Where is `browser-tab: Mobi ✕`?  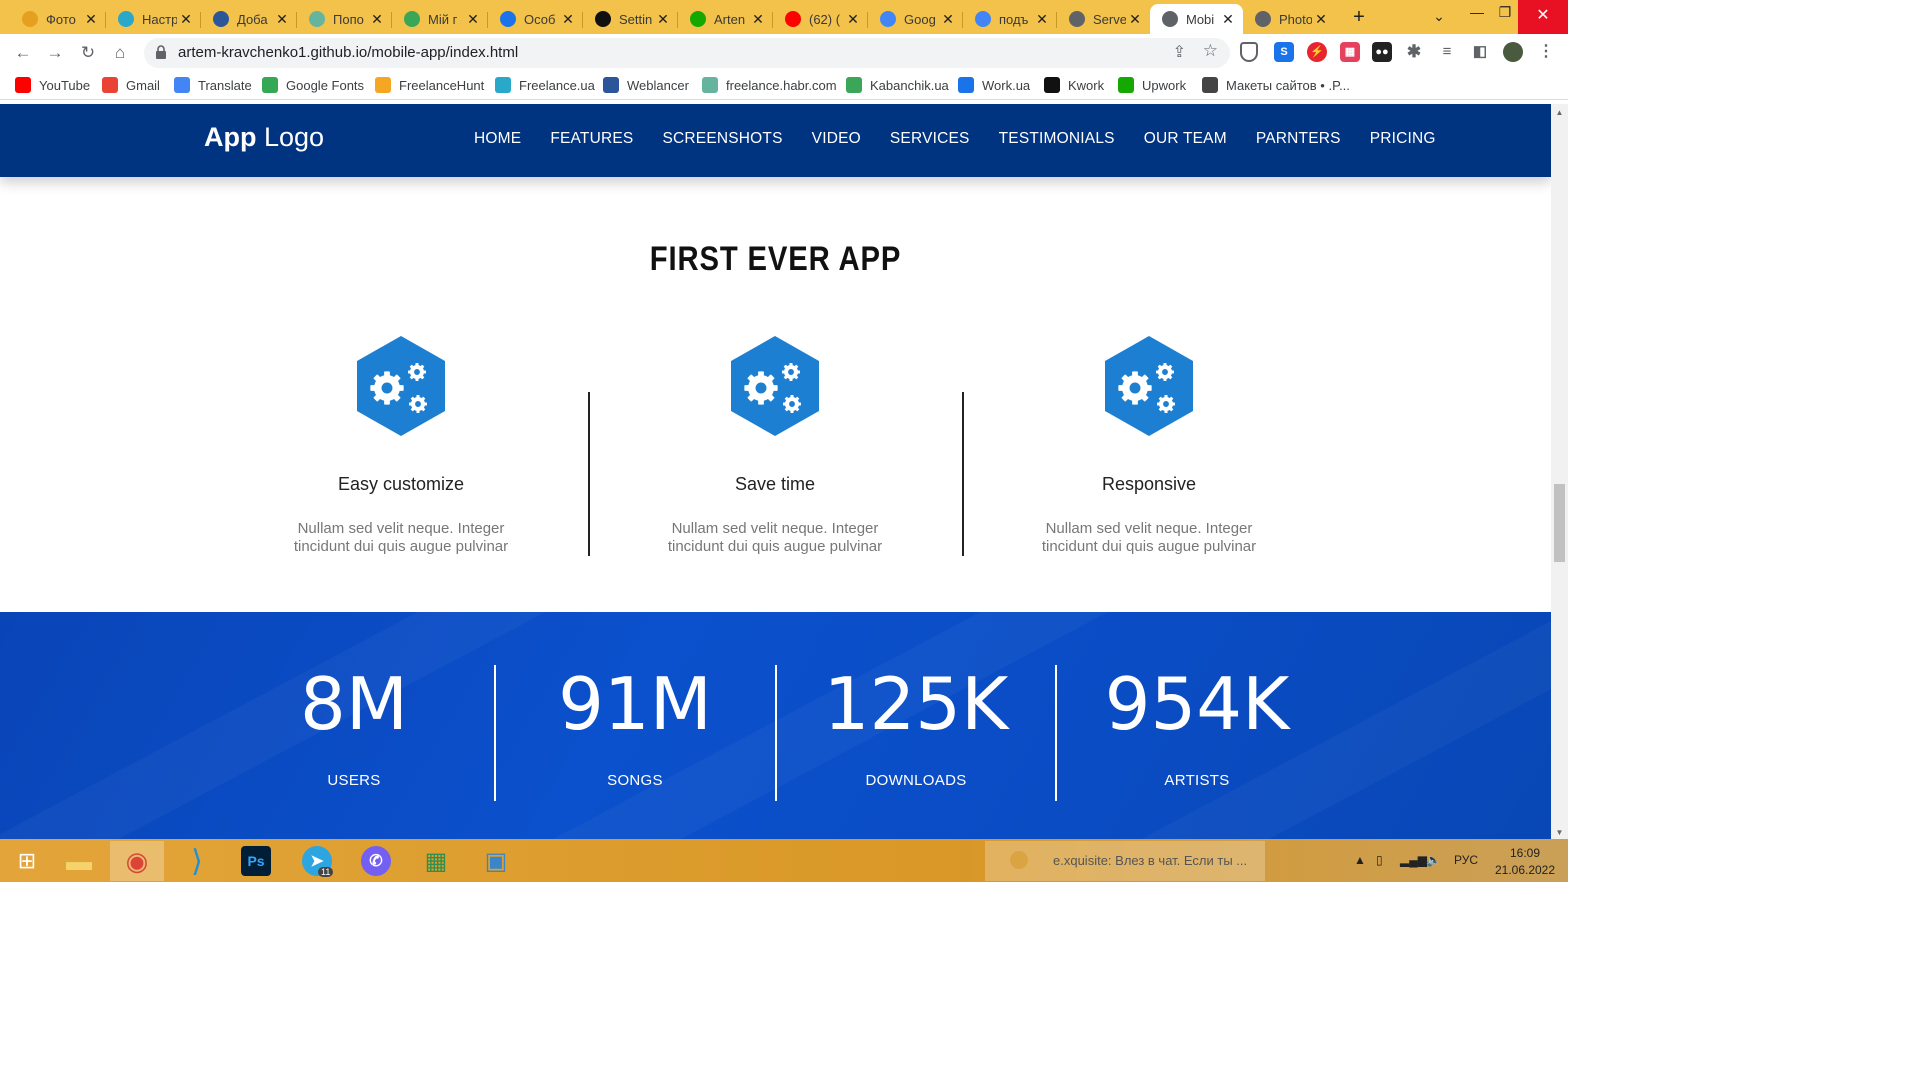 browser-tab: Mobi ✕ is located at coordinates (1196, 19).